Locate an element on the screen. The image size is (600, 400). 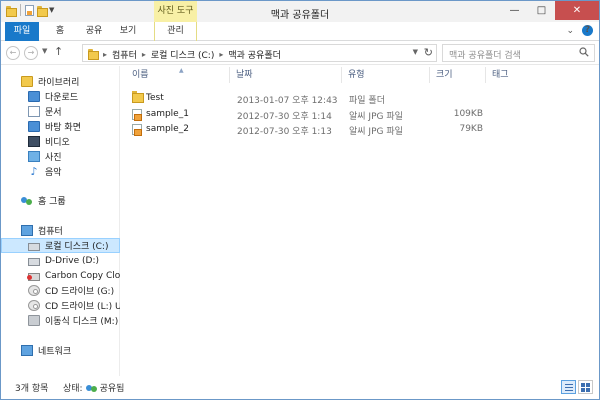
libraries-icon is located at coordinates (27, 81).